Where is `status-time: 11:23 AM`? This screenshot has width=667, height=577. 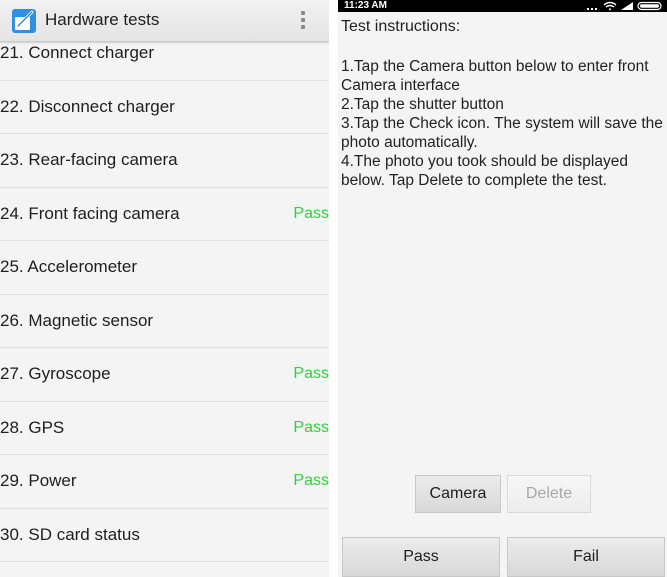
status-time: 11:23 AM is located at coordinates (365, 5).